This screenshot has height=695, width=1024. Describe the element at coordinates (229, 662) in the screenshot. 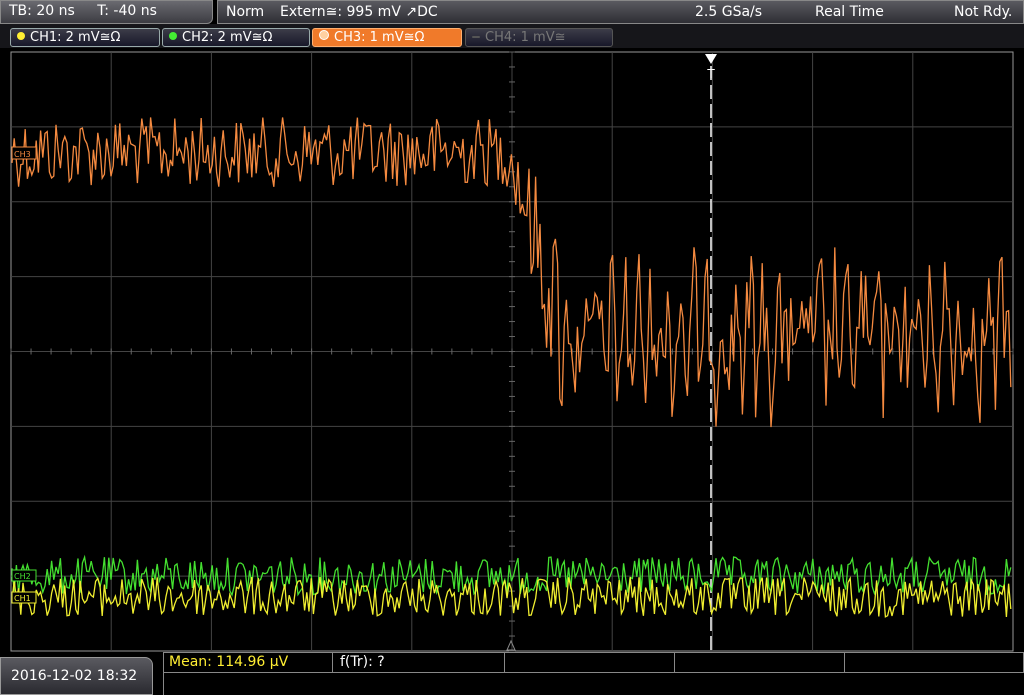

I see `mean-measurement: Mean: 114.96 µV` at that location.